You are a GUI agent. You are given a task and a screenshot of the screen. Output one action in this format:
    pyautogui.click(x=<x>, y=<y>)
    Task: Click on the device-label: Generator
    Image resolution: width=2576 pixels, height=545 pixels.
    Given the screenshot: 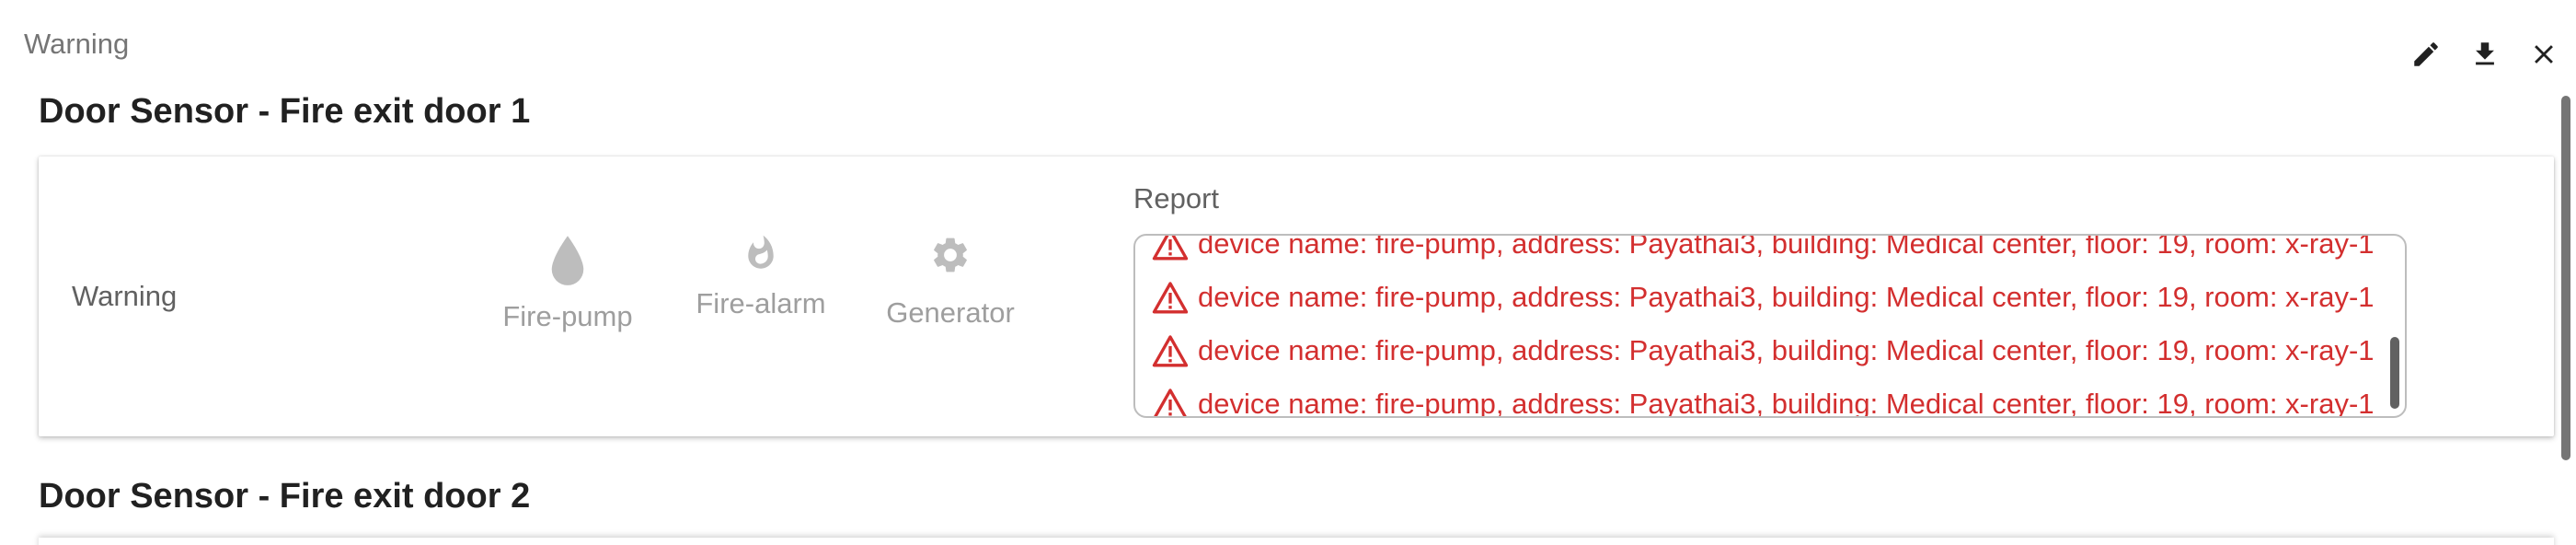 What is the action you would take?
    pyautogui.click(x=951, y=312)
    